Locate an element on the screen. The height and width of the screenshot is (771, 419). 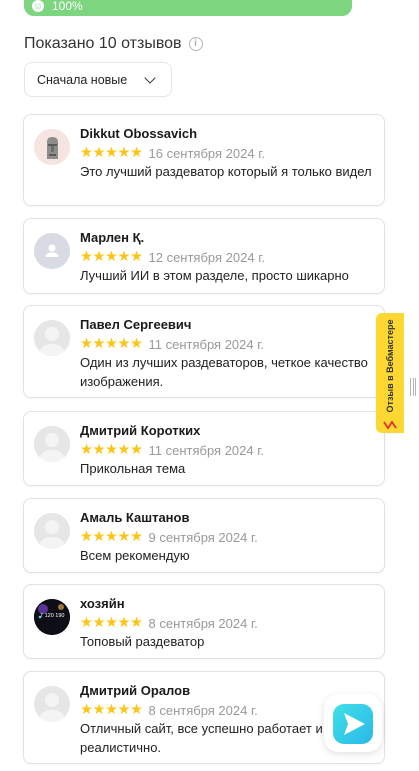
chat-widget-inner is located at coordinates (353, 724).